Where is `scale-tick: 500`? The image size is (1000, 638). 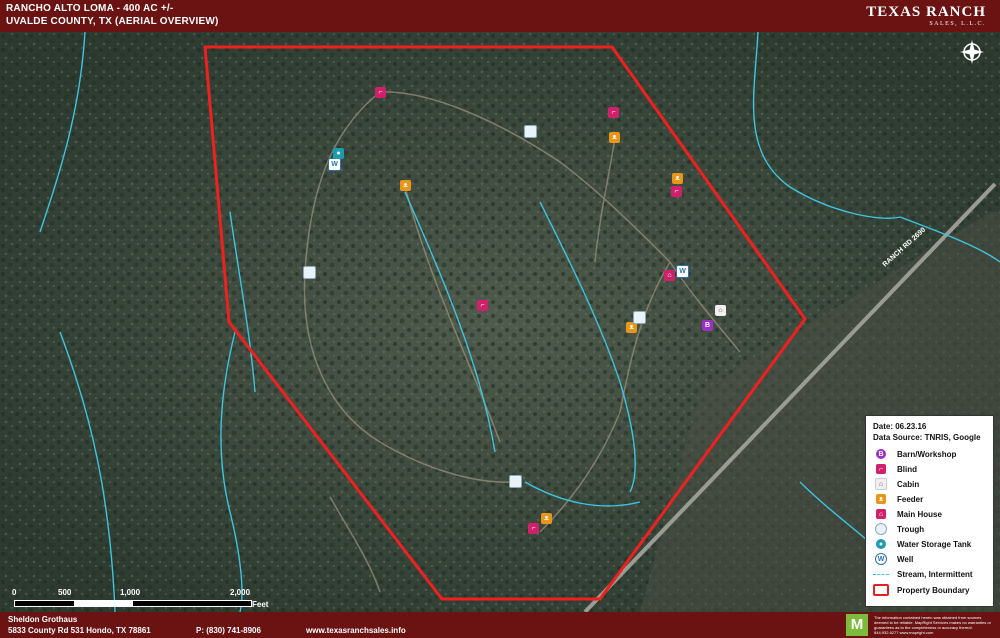
scale-tick: 500 is located at coordinates (65, 592).